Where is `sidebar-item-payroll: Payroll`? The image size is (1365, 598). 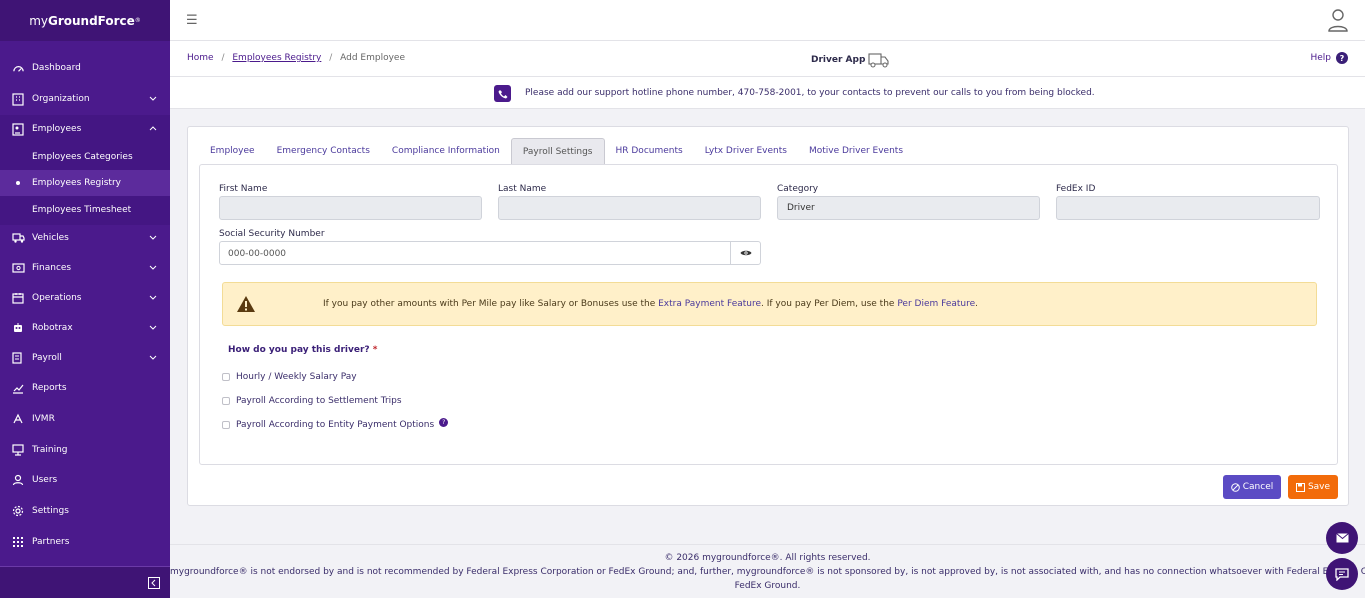
sidebar-item-payroll: Payroll is located at coordinates (85, 358).